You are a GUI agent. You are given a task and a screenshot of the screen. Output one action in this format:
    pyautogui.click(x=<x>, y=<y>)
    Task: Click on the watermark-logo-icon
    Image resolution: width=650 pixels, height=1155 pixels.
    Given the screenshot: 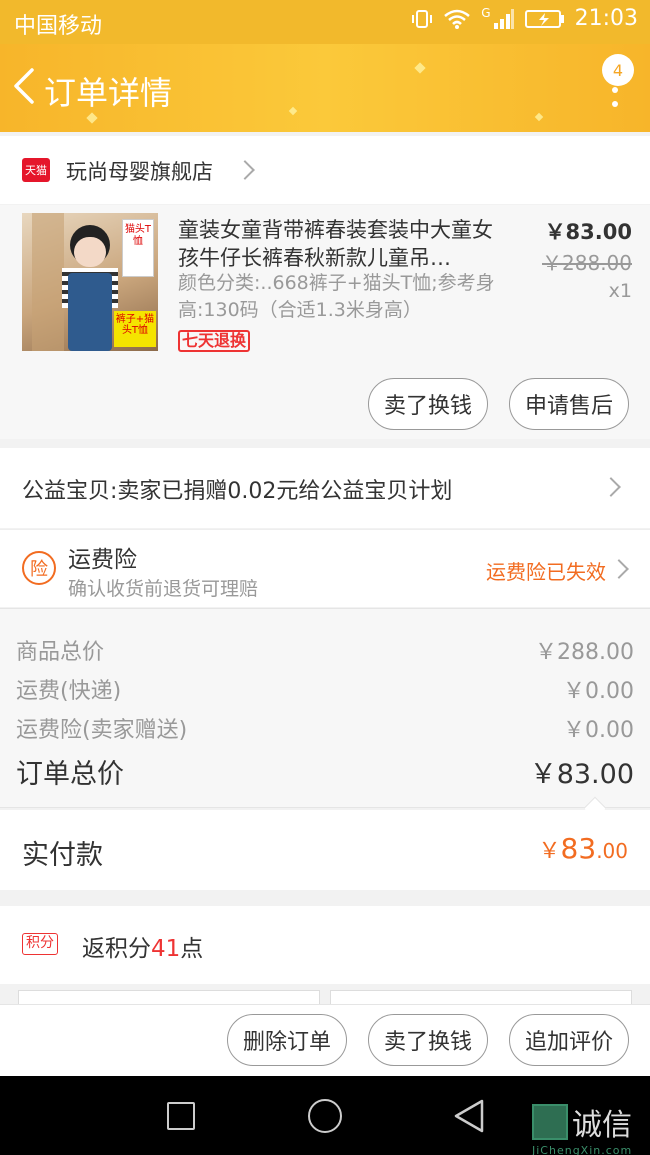 What is the action you would take?
    pyautogui.click(x=550, y=1122)
    